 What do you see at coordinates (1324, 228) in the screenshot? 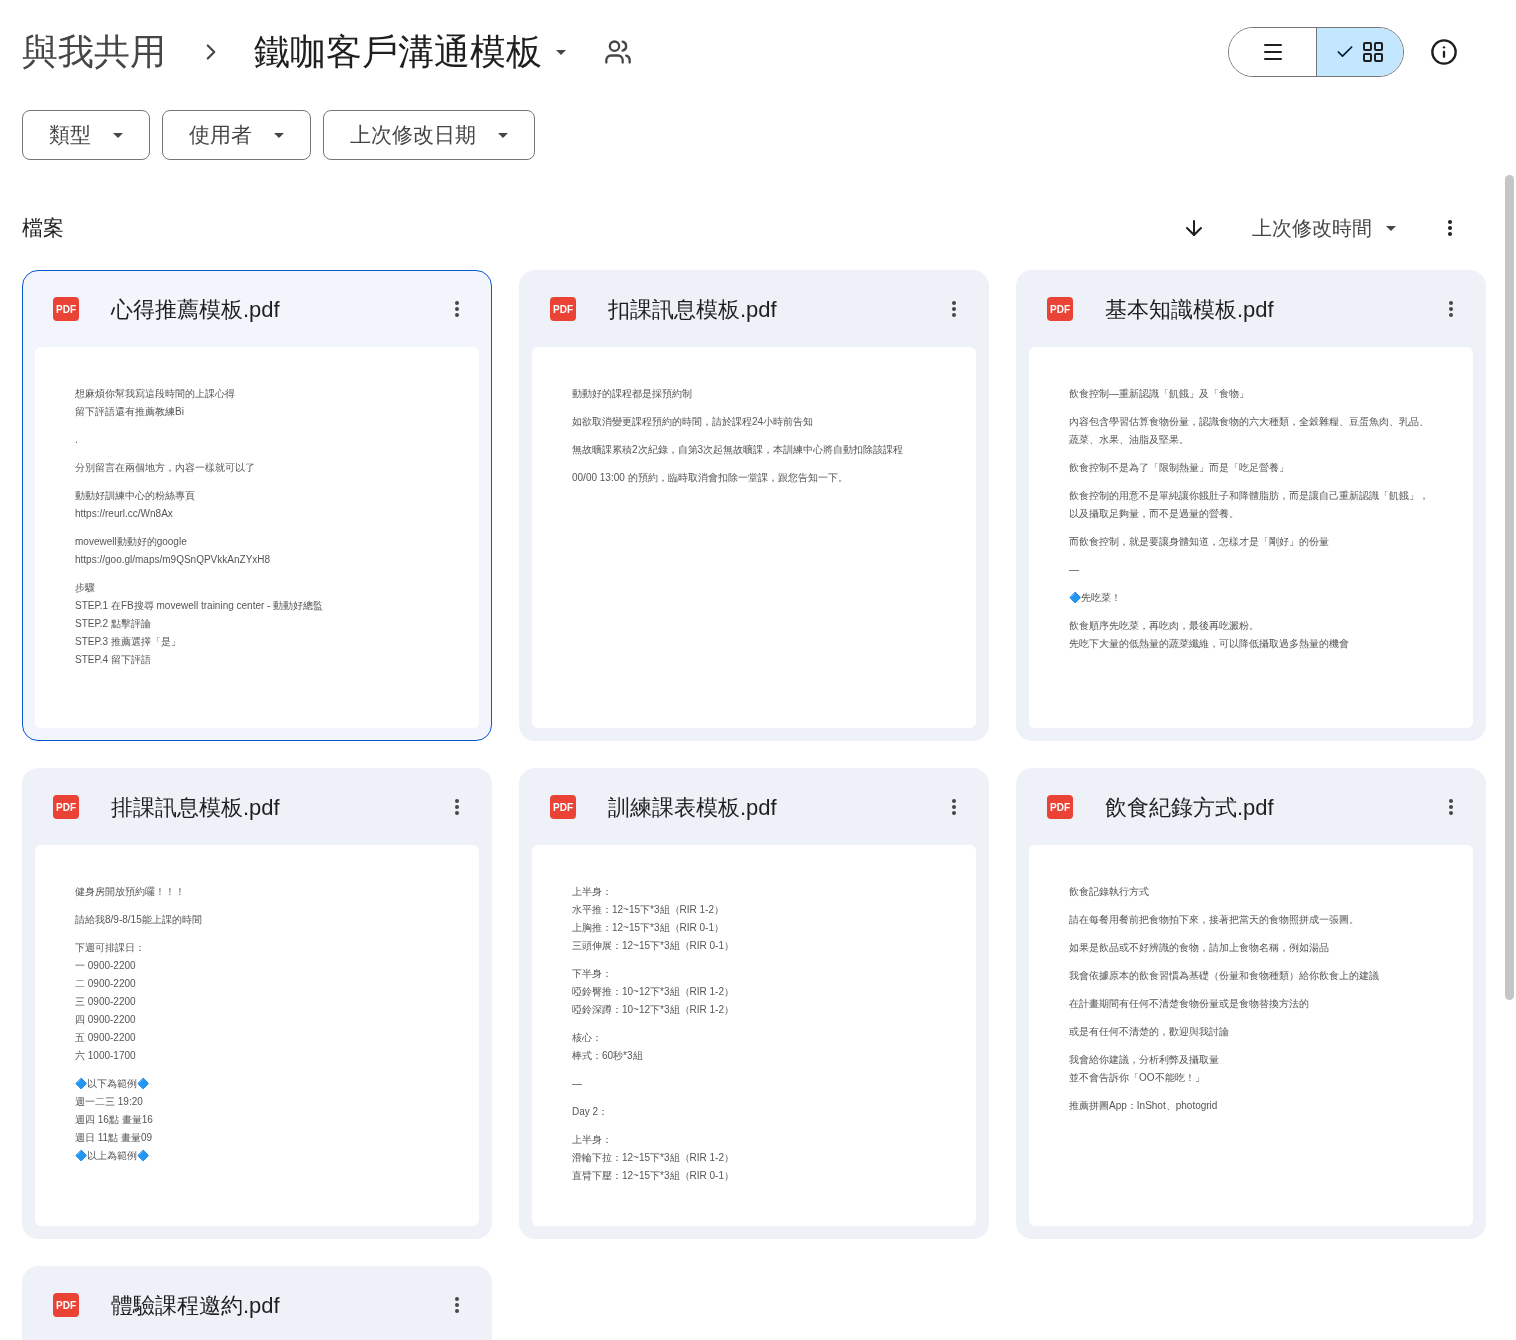
I see `sort-button: 上次修改時間` at bounding box center [1324, 228].